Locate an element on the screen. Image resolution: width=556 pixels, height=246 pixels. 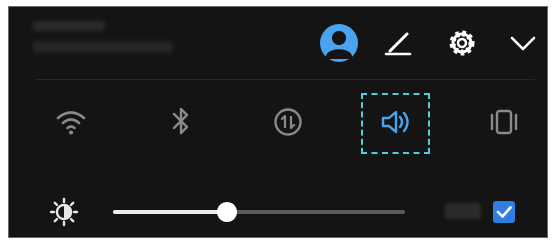
avatar-icon is located at coordinates (339, 43).